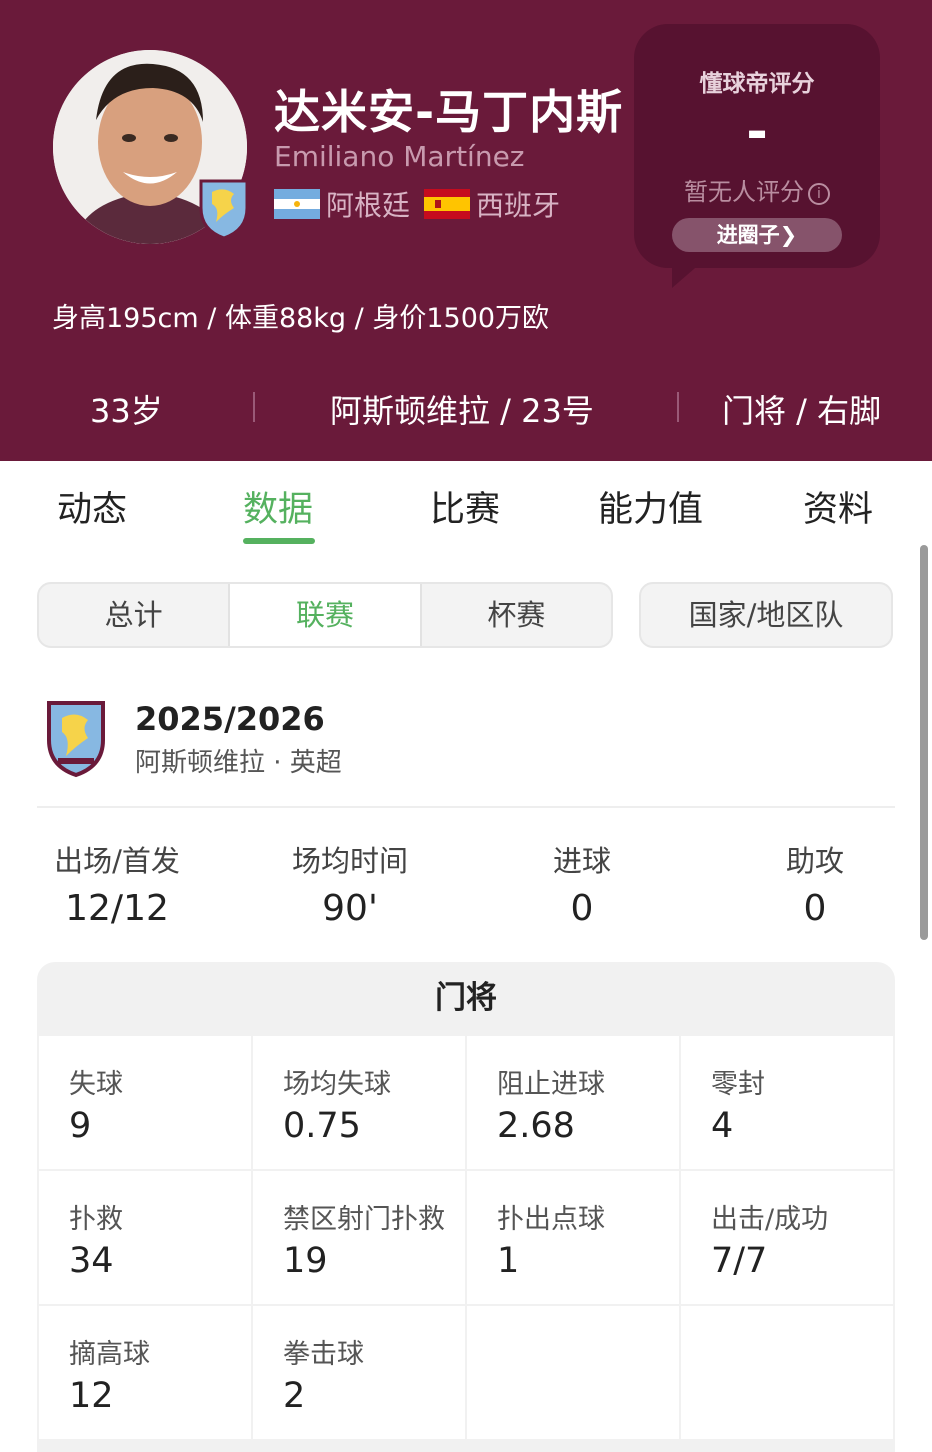  What do you see at coordinates (815, 883) in the screenshot?
I see `summary-assists: 助攻 0` at bounding box center [815, 883].